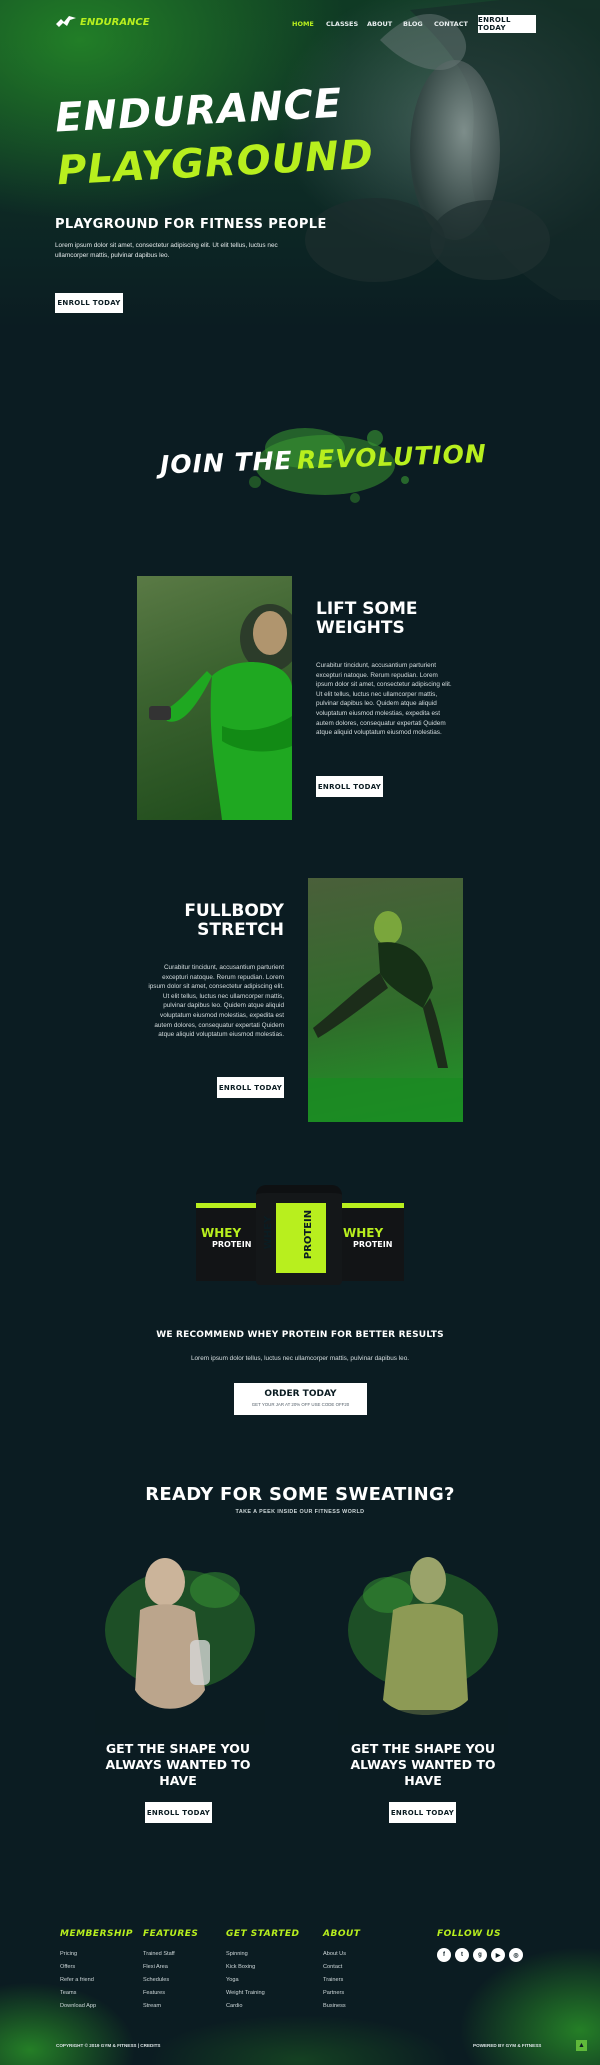 Image resolution: width=600 pixels, height=2065 pixels. Describe the element at coordinates (250, 1087) in the screenshot. I see `stretch-enroll-button: ENROLL TODAY` at that location.